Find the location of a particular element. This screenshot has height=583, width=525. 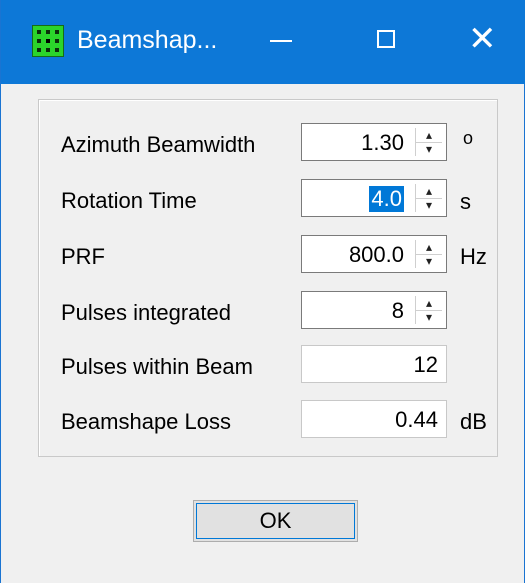

minimize-icon is located at coordinates (281, 41).